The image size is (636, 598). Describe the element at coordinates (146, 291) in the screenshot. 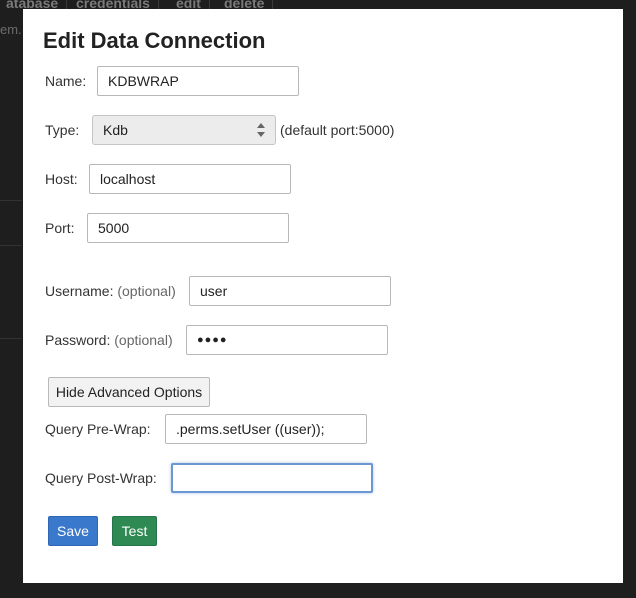

I see `username-optional-text: (optional)` at that location.